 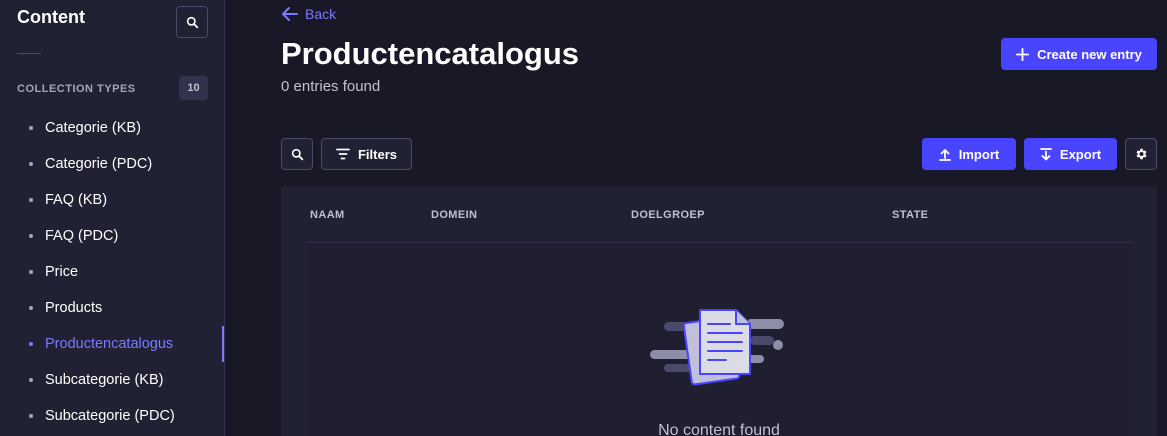 I want to click on column-header-naam: NAAM, so click(x=327, y=215).